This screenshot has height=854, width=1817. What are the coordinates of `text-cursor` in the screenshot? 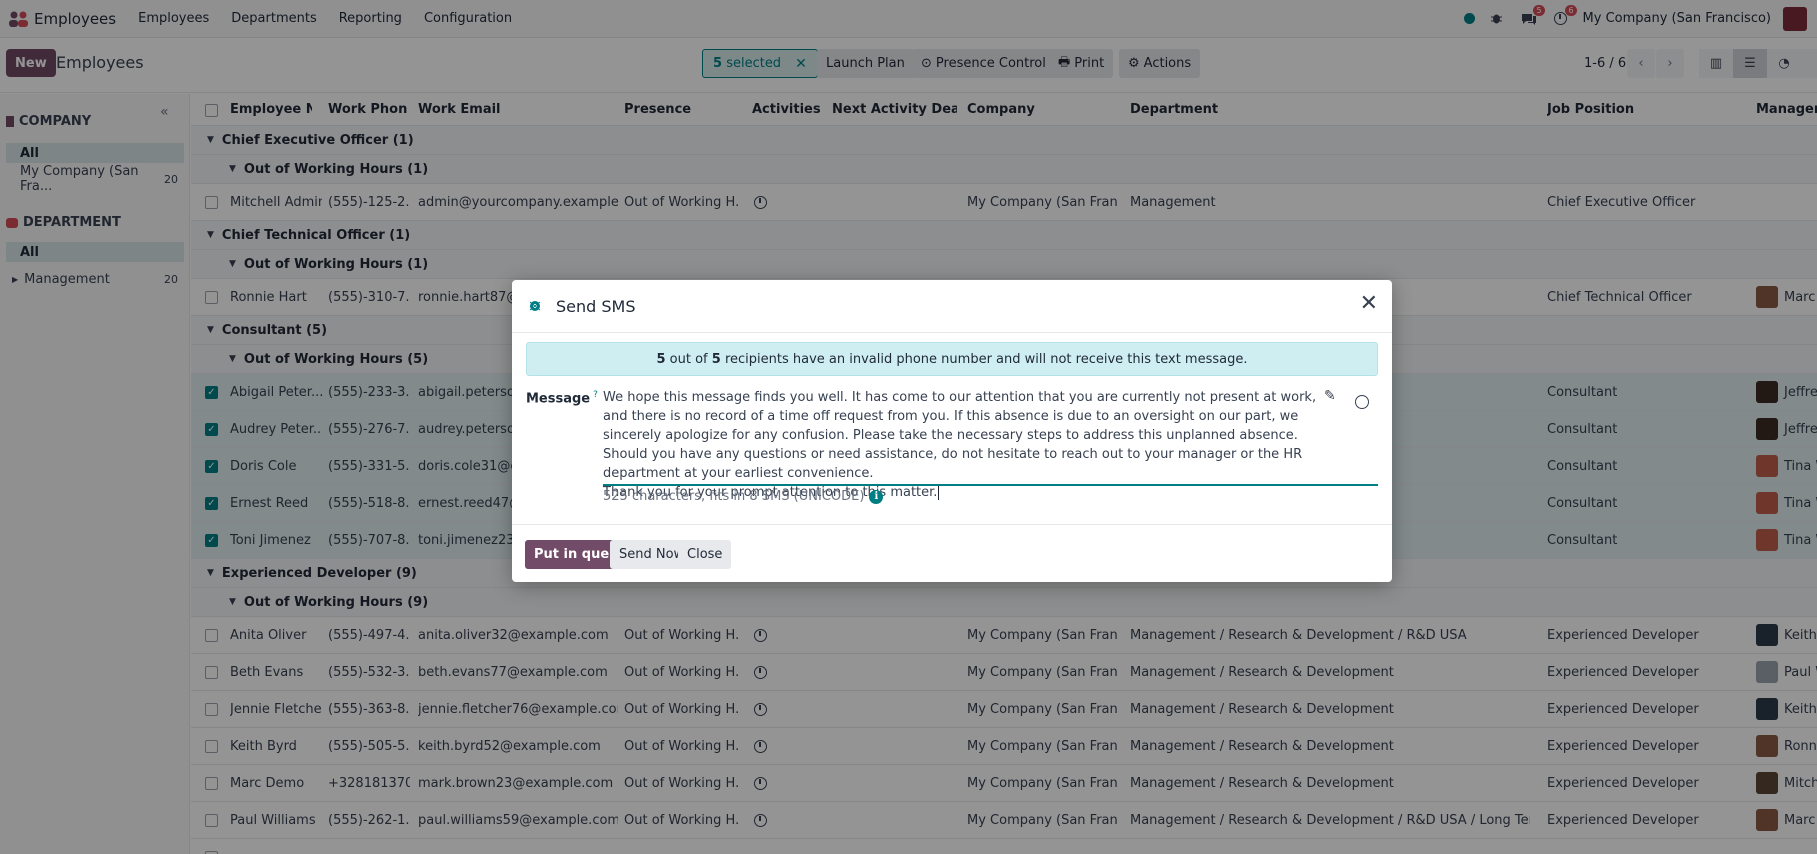 It's located at (939, 492).